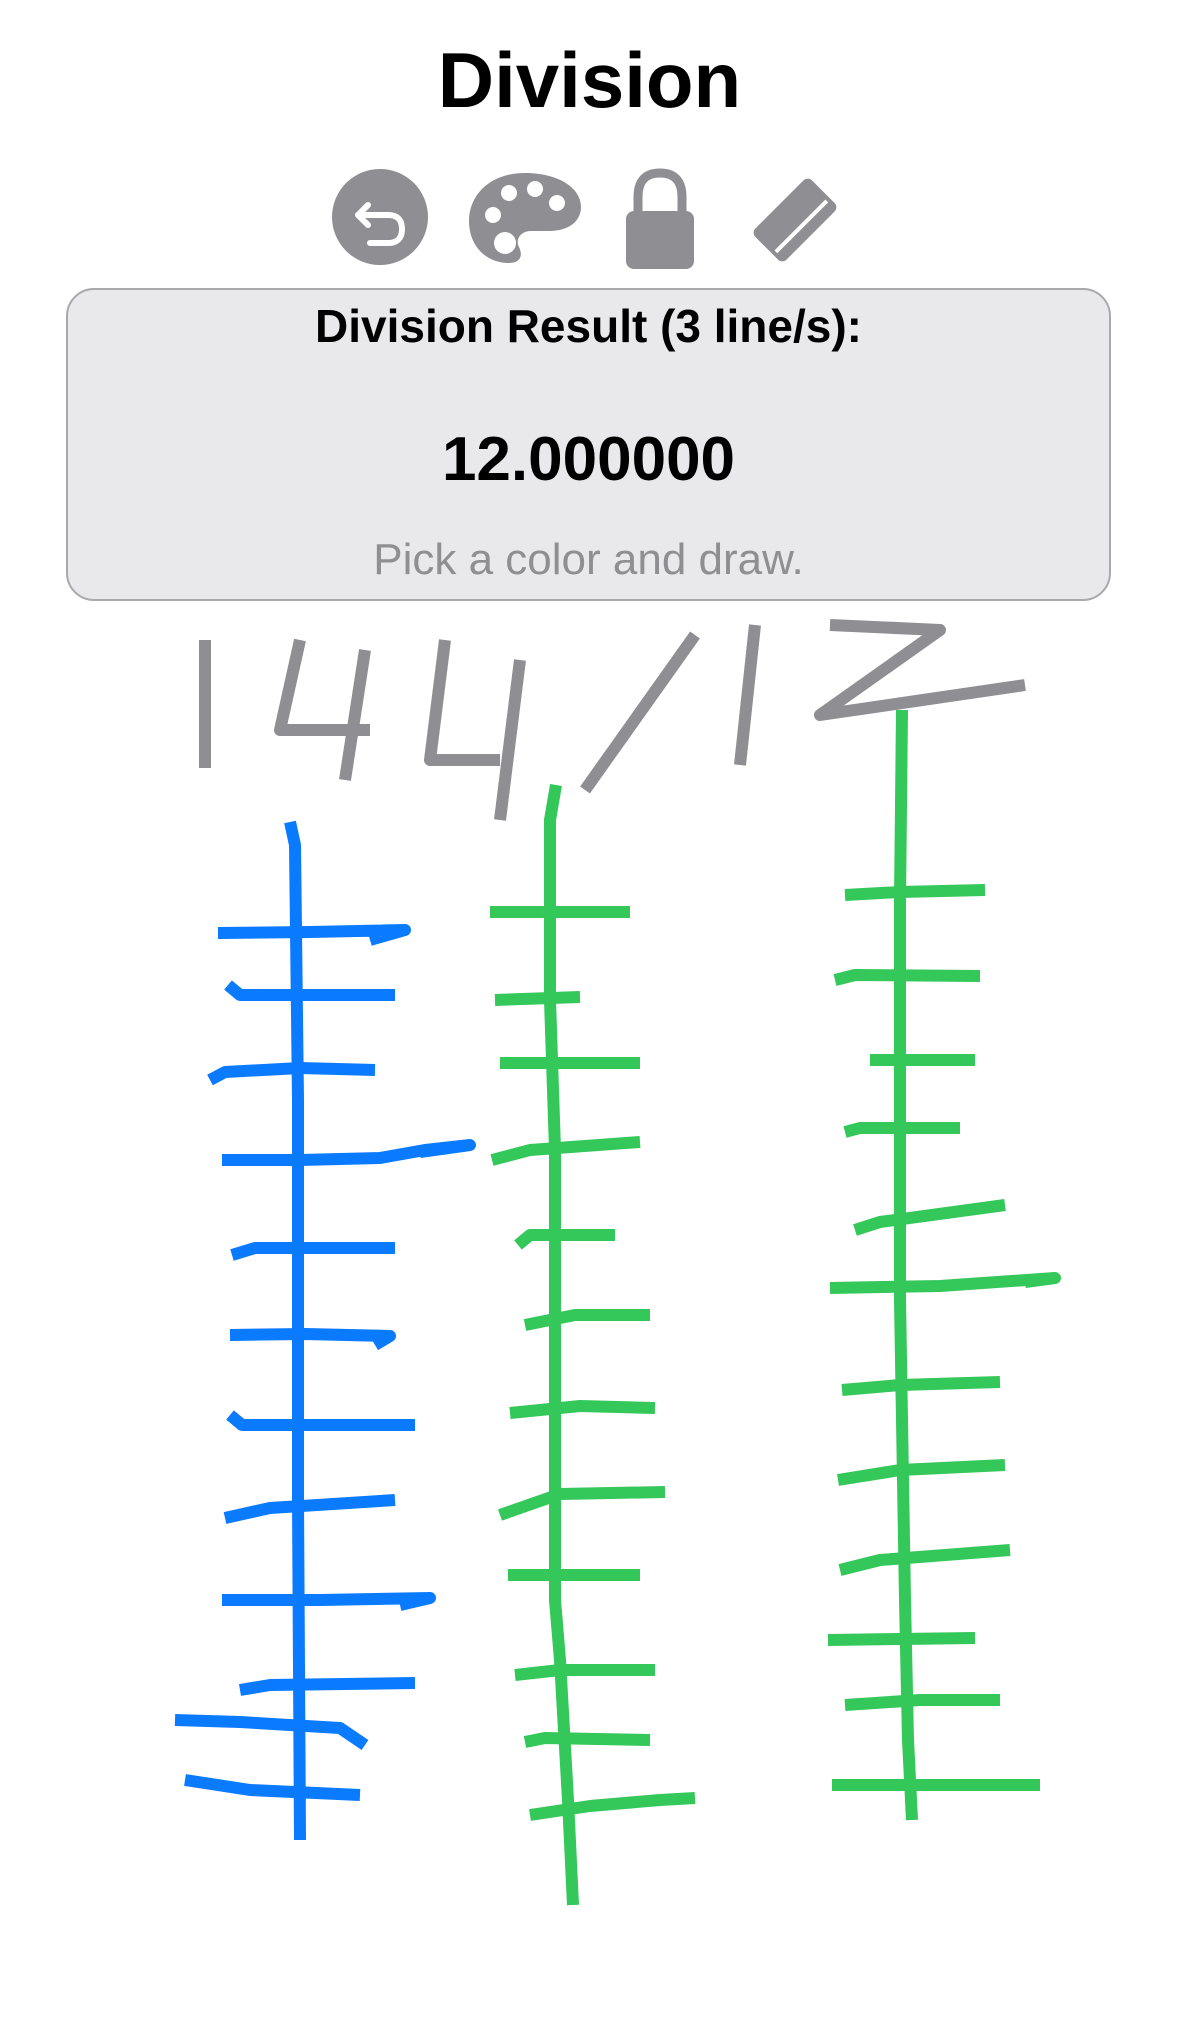 This screenshot has height=2017, width=1179. Describe the element at coordinates (380, 217) in the screenshot. I see `undo-icon` at that location.